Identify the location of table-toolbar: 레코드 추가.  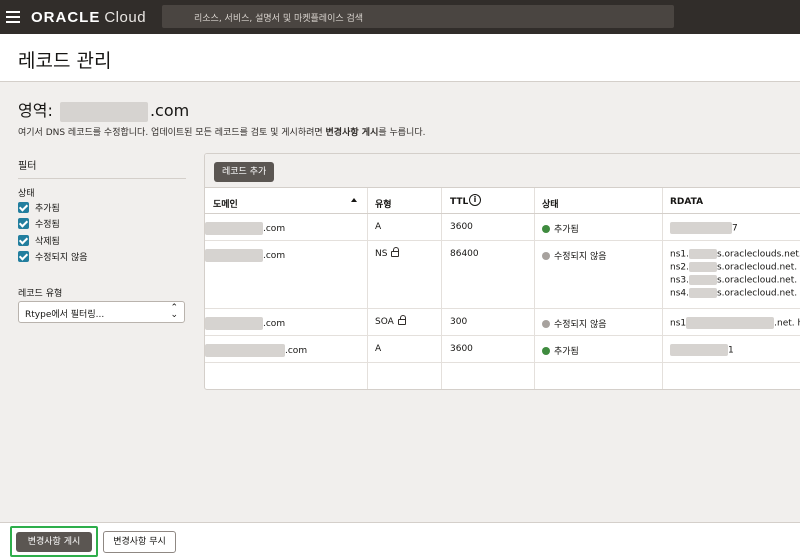
(502, 171).